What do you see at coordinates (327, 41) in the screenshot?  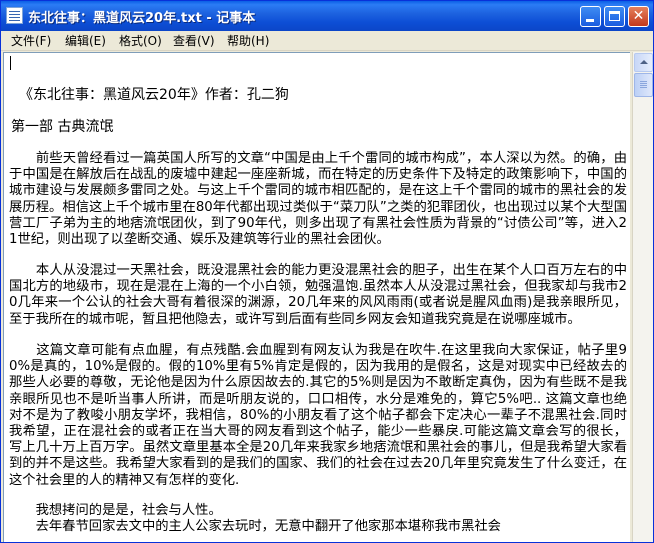 I see `menu-bar: 文件(F) 编辑(E) 格式(O) 查看(V) 帮助(H)` at bounding box center [327, 41].